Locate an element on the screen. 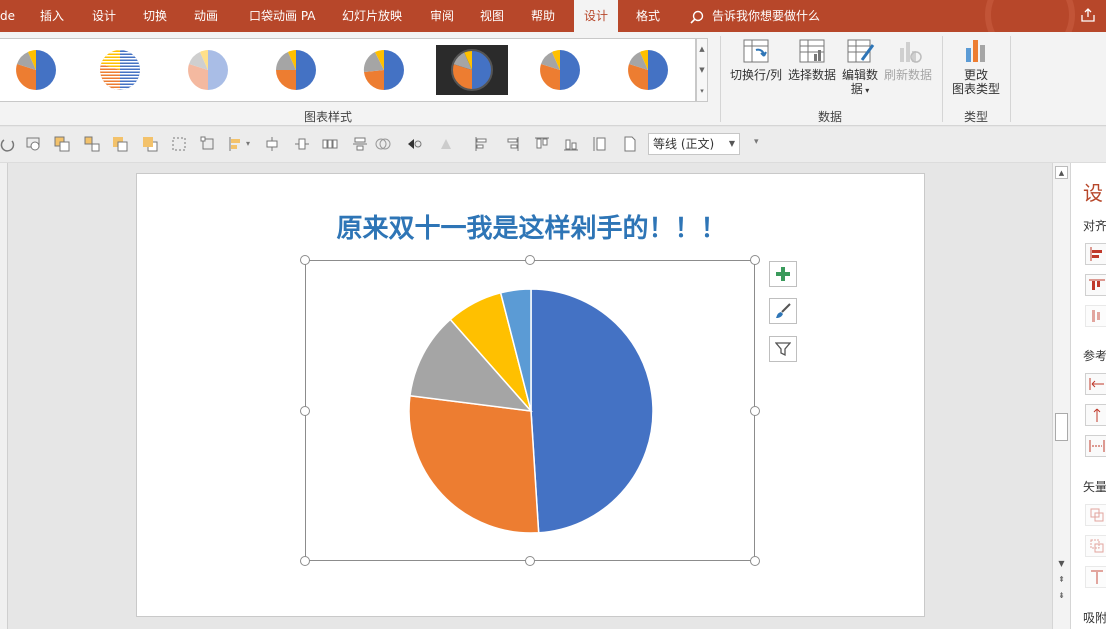 This screenshot has height=629, width=1106. resize-handle-top is located at coordinates (530, 260).